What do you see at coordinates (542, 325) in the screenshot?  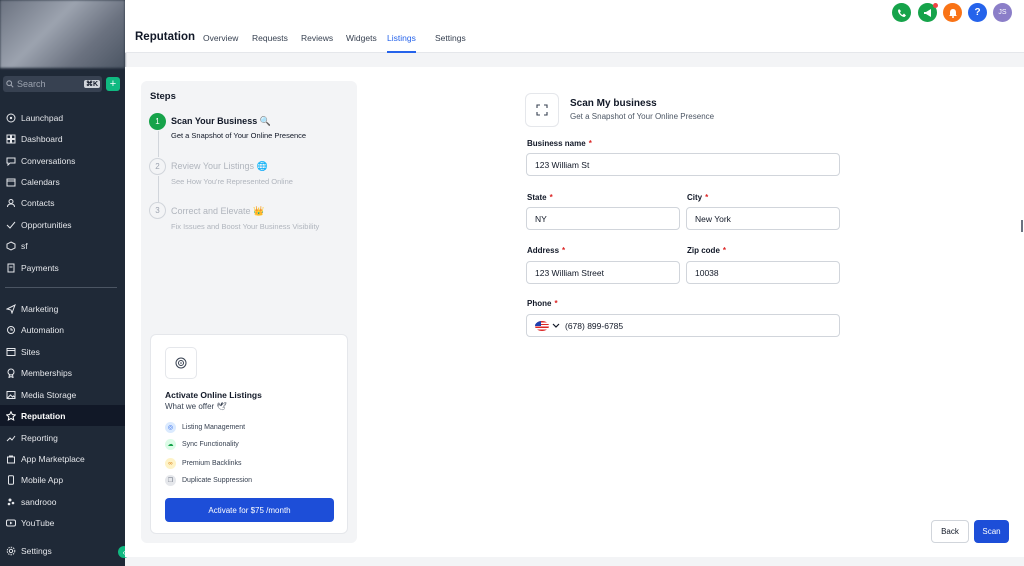 I see `us-flag-icon` at bounding box center [542, 325].